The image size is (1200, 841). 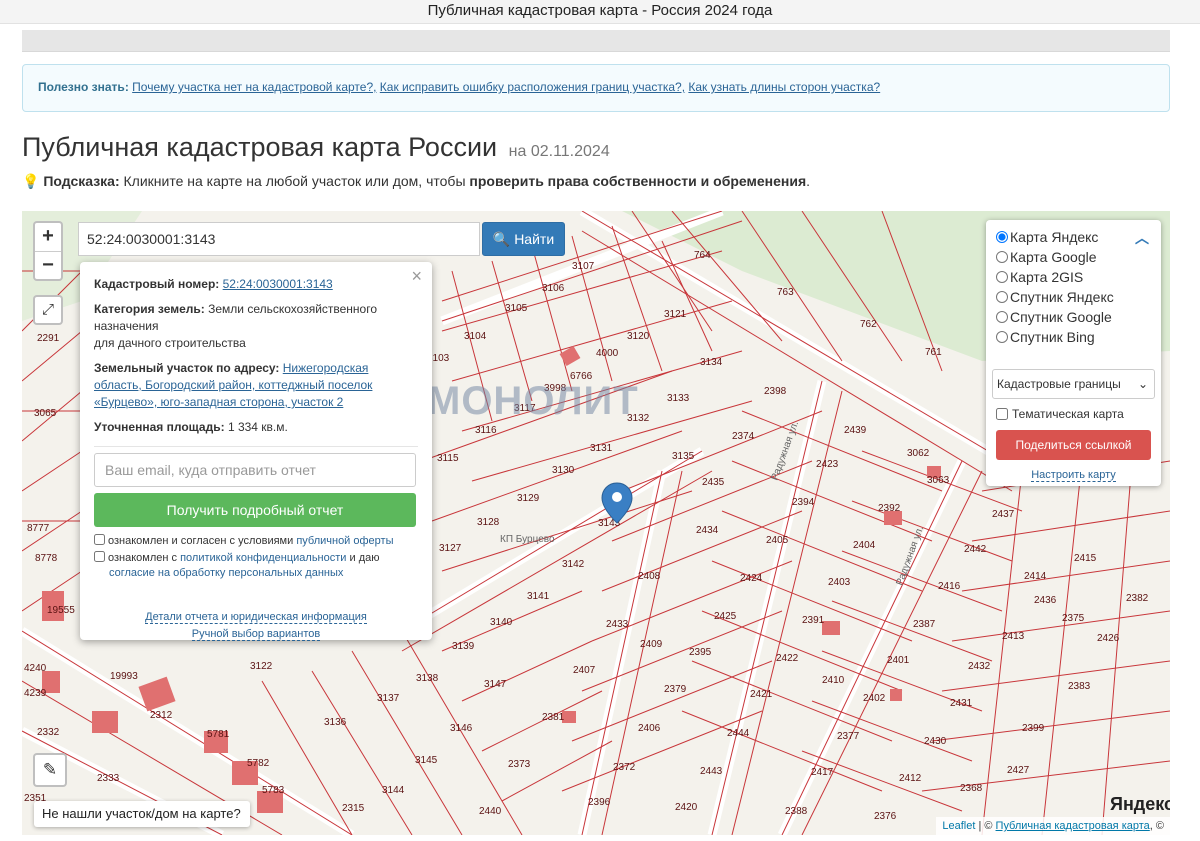 I want to click on parcel-number-label: 8777, so click(x=38, y=528).